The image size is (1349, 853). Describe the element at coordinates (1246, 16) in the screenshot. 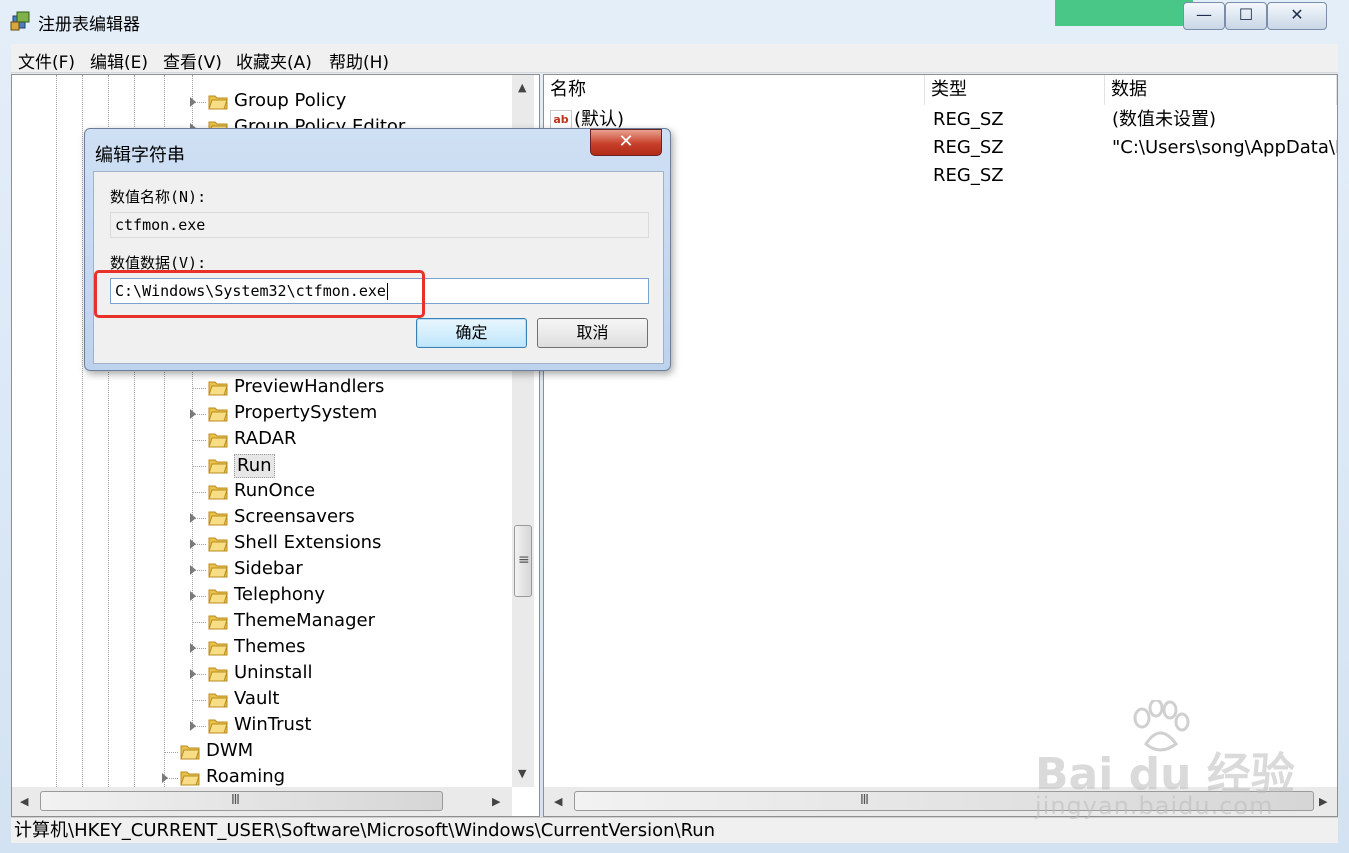

I see `maximize-button: ☐` at that location.